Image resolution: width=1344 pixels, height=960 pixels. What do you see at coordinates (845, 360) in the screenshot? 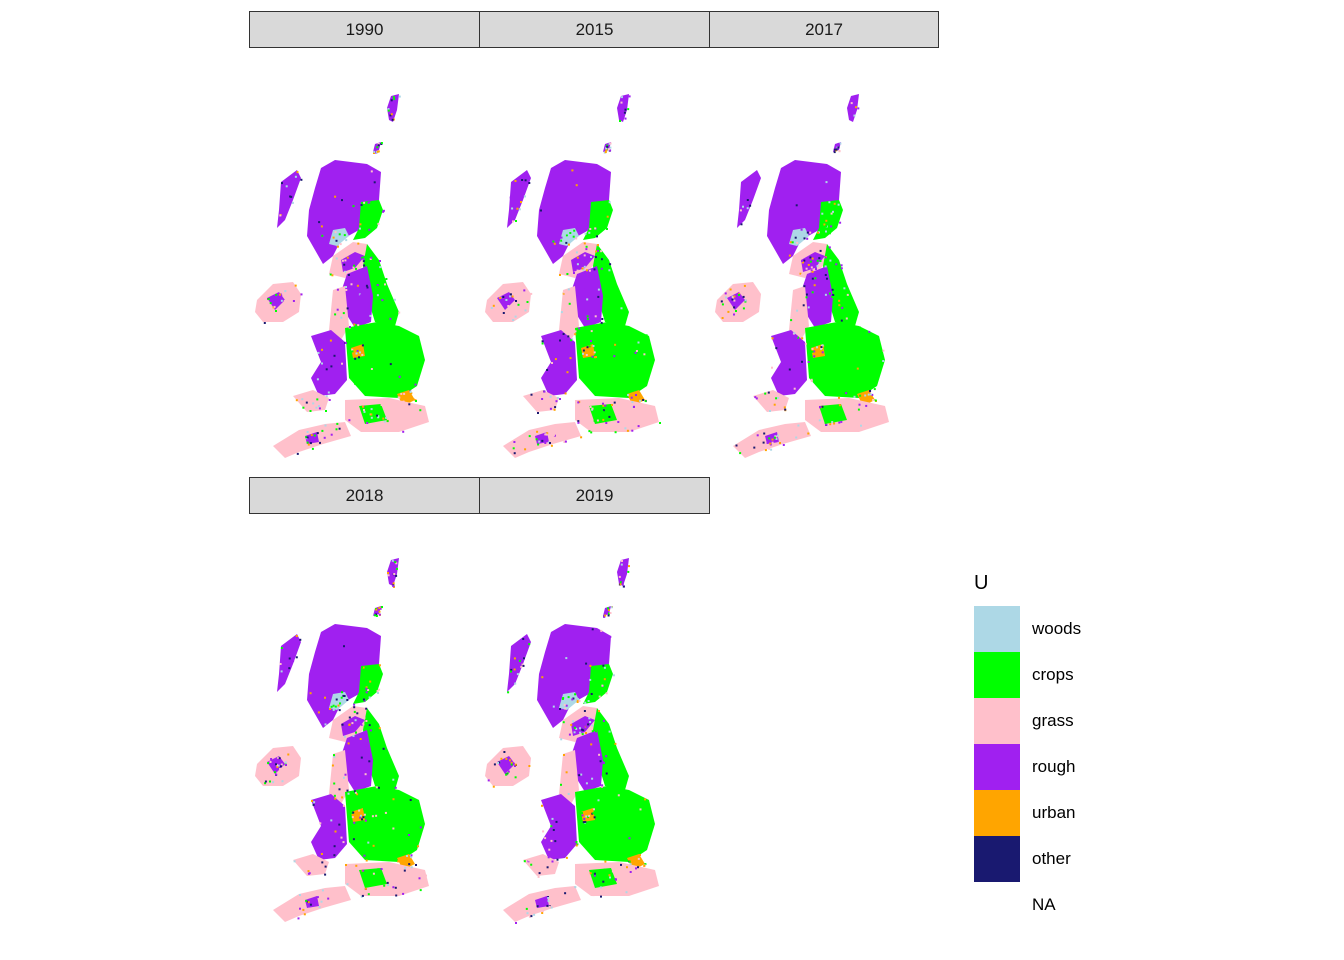
I see `region-midlands-crops` at bounding box center [845, 360].